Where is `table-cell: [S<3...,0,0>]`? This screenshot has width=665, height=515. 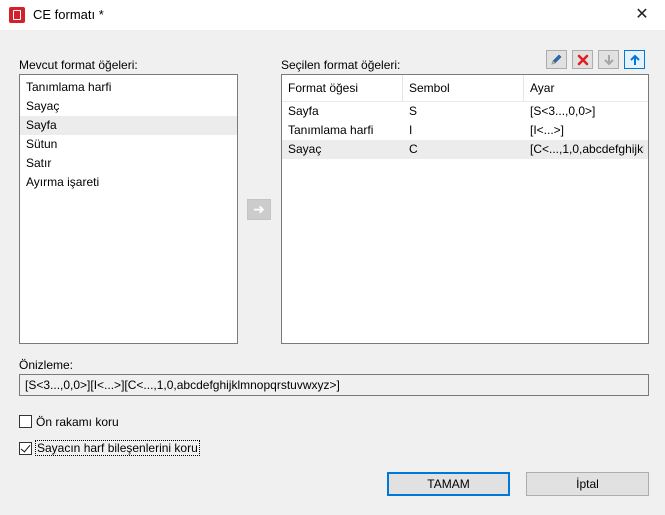
table-cell: [S<3...,0,0>] is located at coordinates (563, 111).